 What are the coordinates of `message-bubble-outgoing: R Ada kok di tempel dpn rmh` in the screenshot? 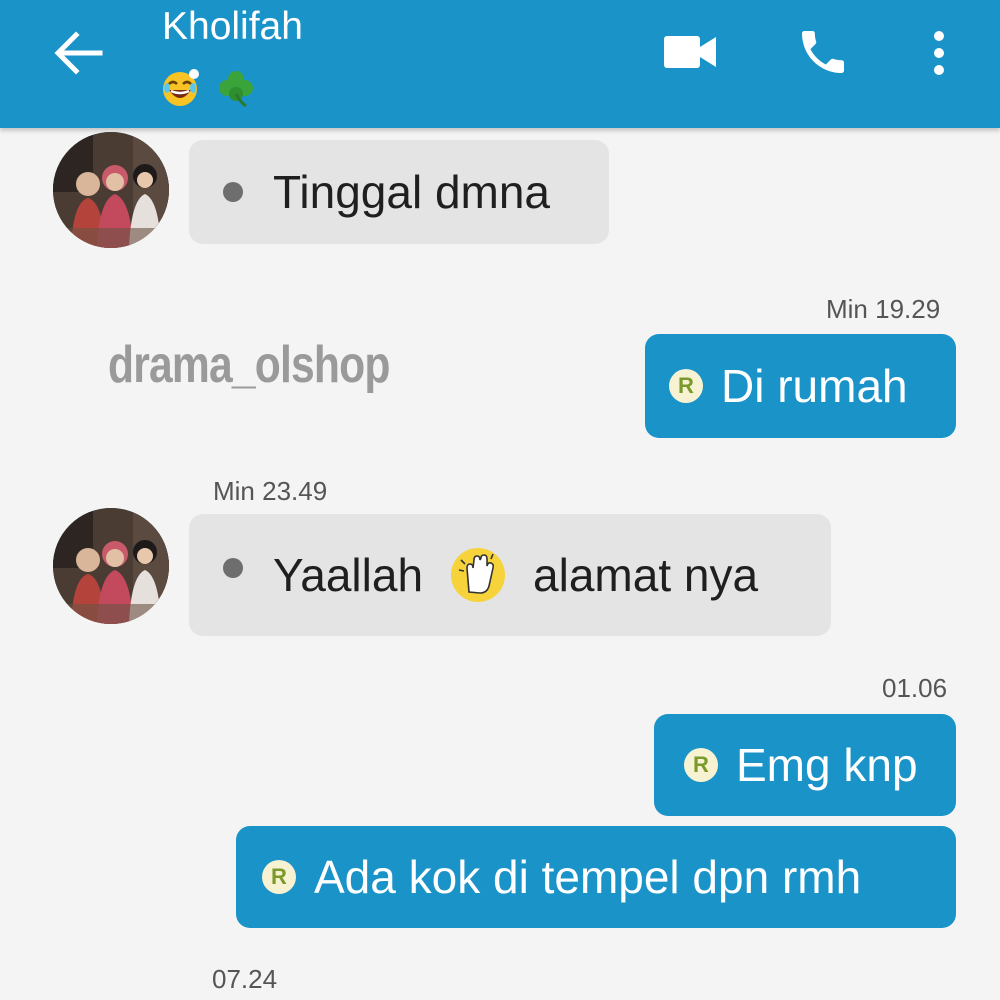 It's located at (596, 877).